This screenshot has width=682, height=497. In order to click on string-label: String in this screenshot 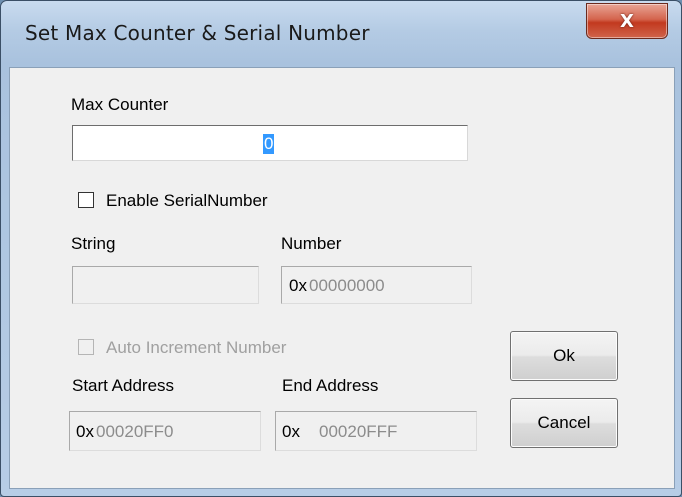, I will do `click(93, 243)`.